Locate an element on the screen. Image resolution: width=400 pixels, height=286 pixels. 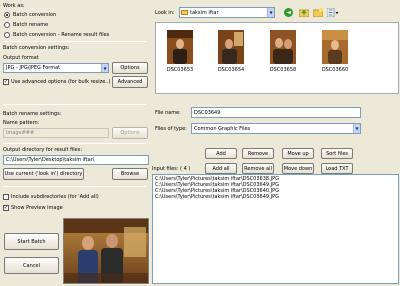
start-batch-button: Start Batch is located at coordinates (31, 241).